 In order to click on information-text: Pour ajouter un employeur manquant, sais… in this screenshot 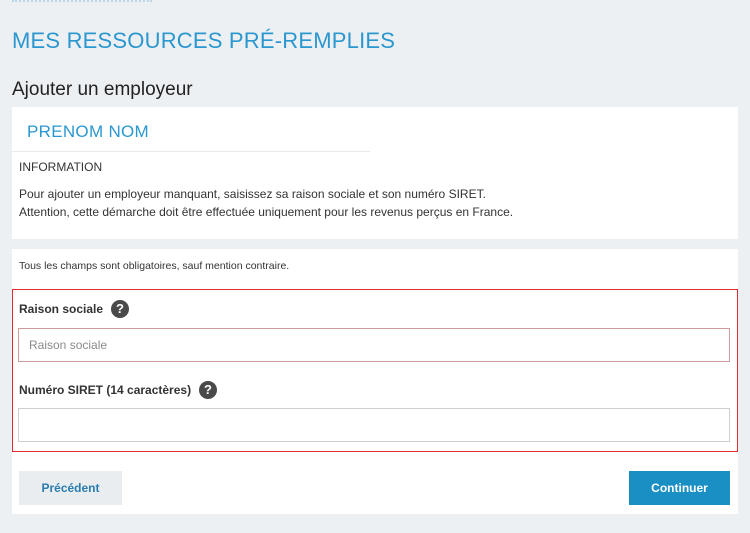, I will do `click(374, 203)`.